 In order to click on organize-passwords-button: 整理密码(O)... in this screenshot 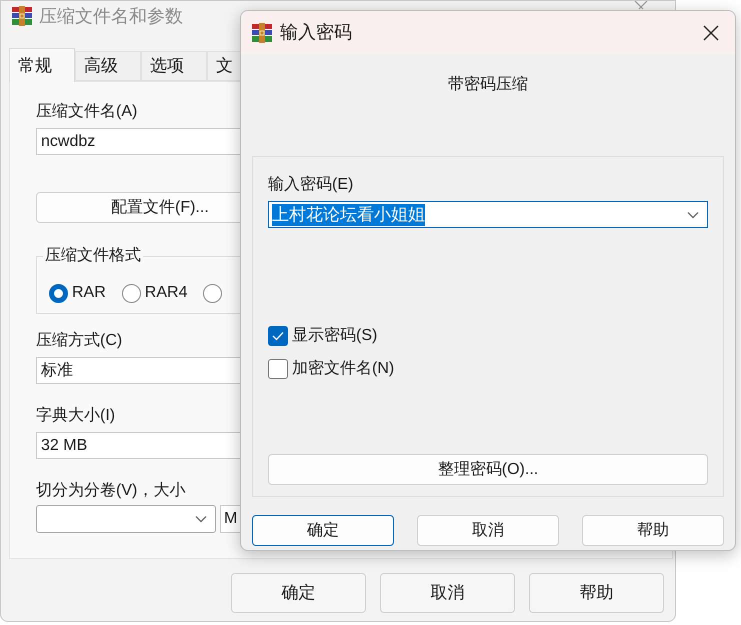, I will do `click(488, 469)`.